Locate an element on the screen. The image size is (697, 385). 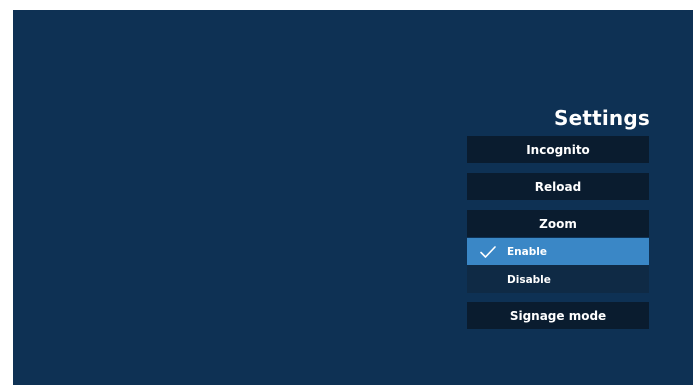
zoom-button: Zoom is located at coordinates (558, 223).